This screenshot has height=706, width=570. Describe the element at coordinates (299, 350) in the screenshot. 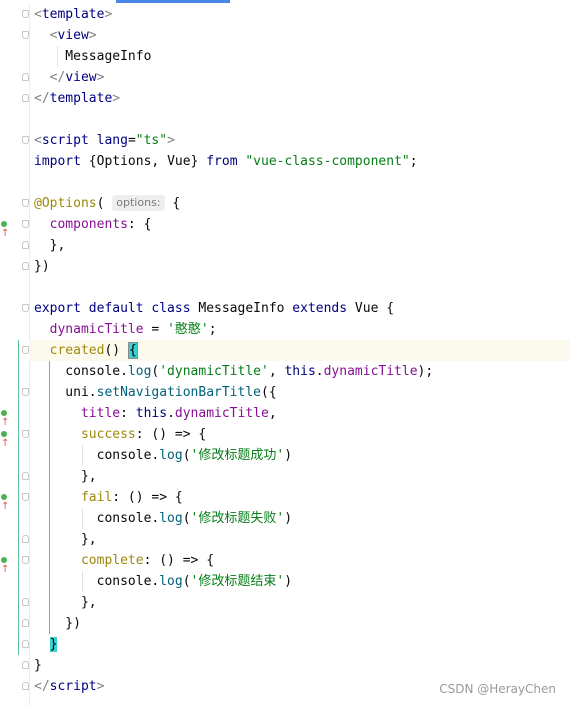

I see `code-line: created() {` at that location.